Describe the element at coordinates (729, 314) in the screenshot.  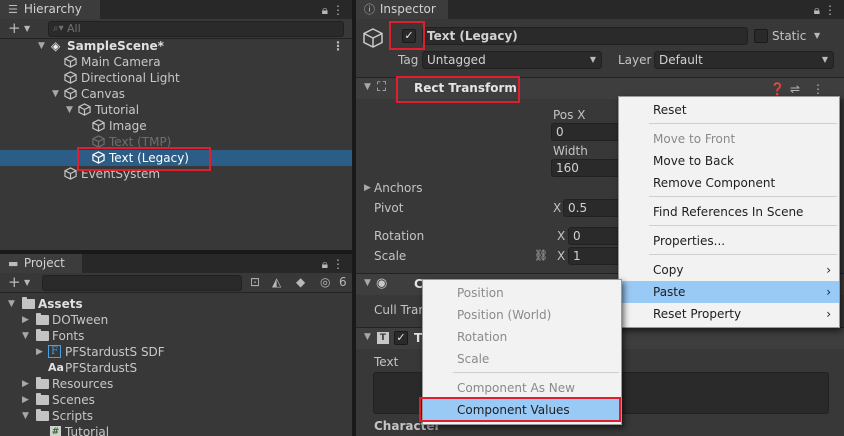
I see `menu-item-reset-property: Reset Property ›` at that location.